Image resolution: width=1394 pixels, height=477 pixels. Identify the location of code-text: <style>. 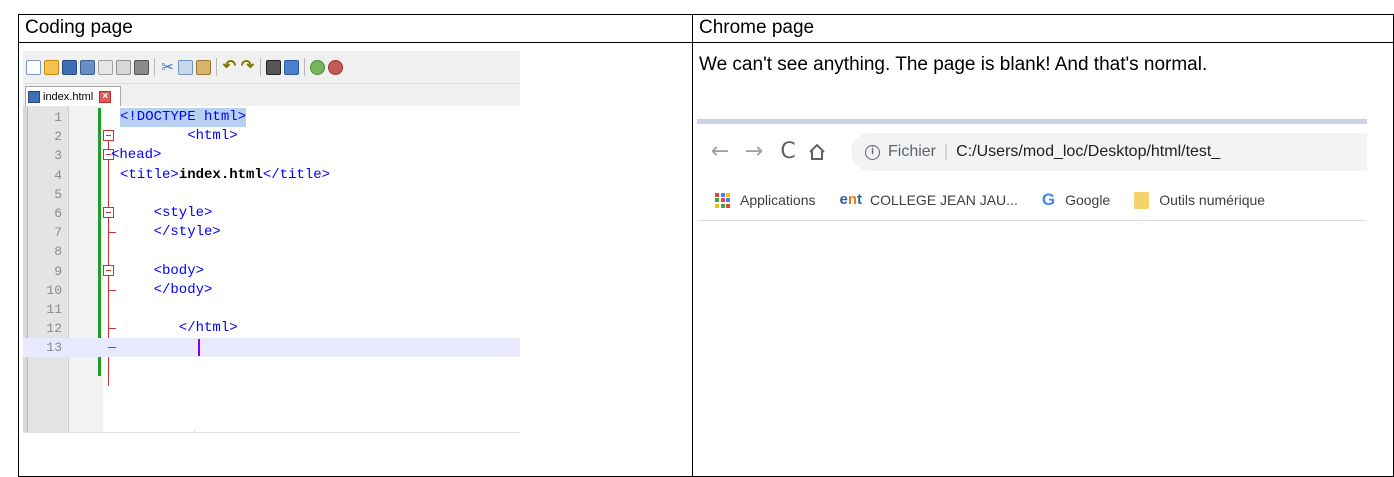
(166, 212).